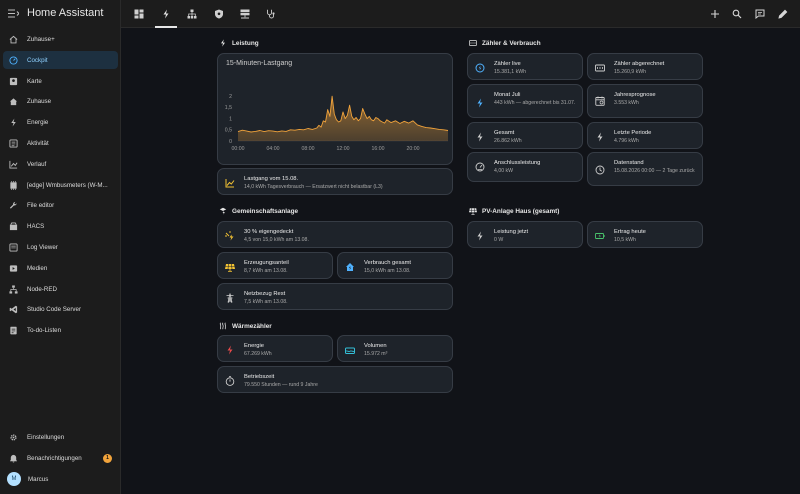  What do you see at coordinates (525, 234) in the screenshot?
I see `tile-leistung-jetzt: Leistung jetzt 0 W` at bounding box center [525, 234].